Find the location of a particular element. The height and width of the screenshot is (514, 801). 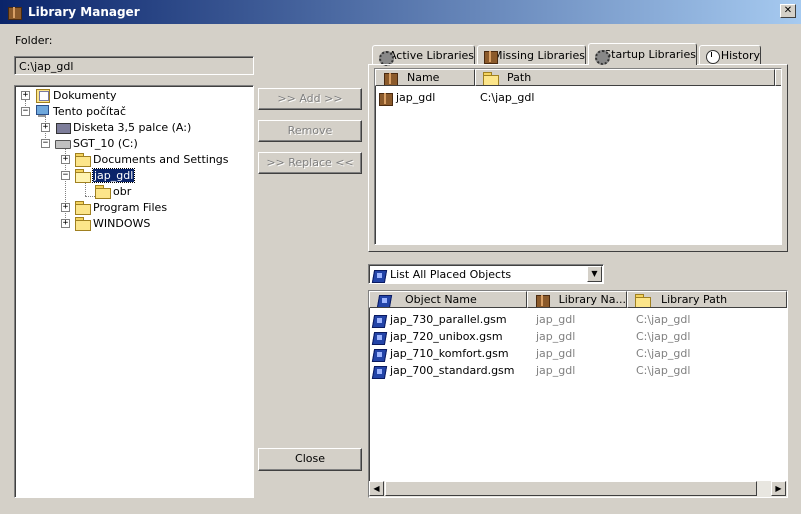

scroll-thumb is located at coordinates (571, 488).